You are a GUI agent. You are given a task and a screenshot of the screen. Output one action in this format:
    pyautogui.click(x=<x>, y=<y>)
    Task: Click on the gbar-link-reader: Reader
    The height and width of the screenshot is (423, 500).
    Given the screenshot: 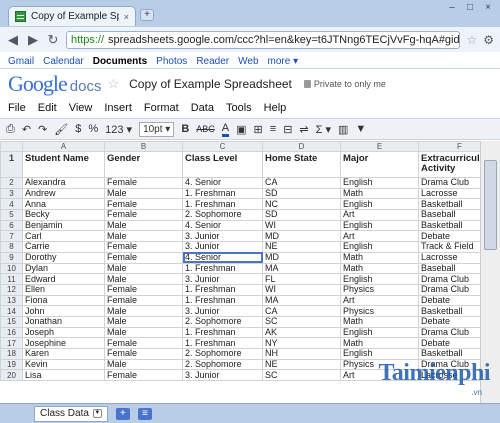 What is the action you would take?
    pyautogui.click(x=212, y=61)
    